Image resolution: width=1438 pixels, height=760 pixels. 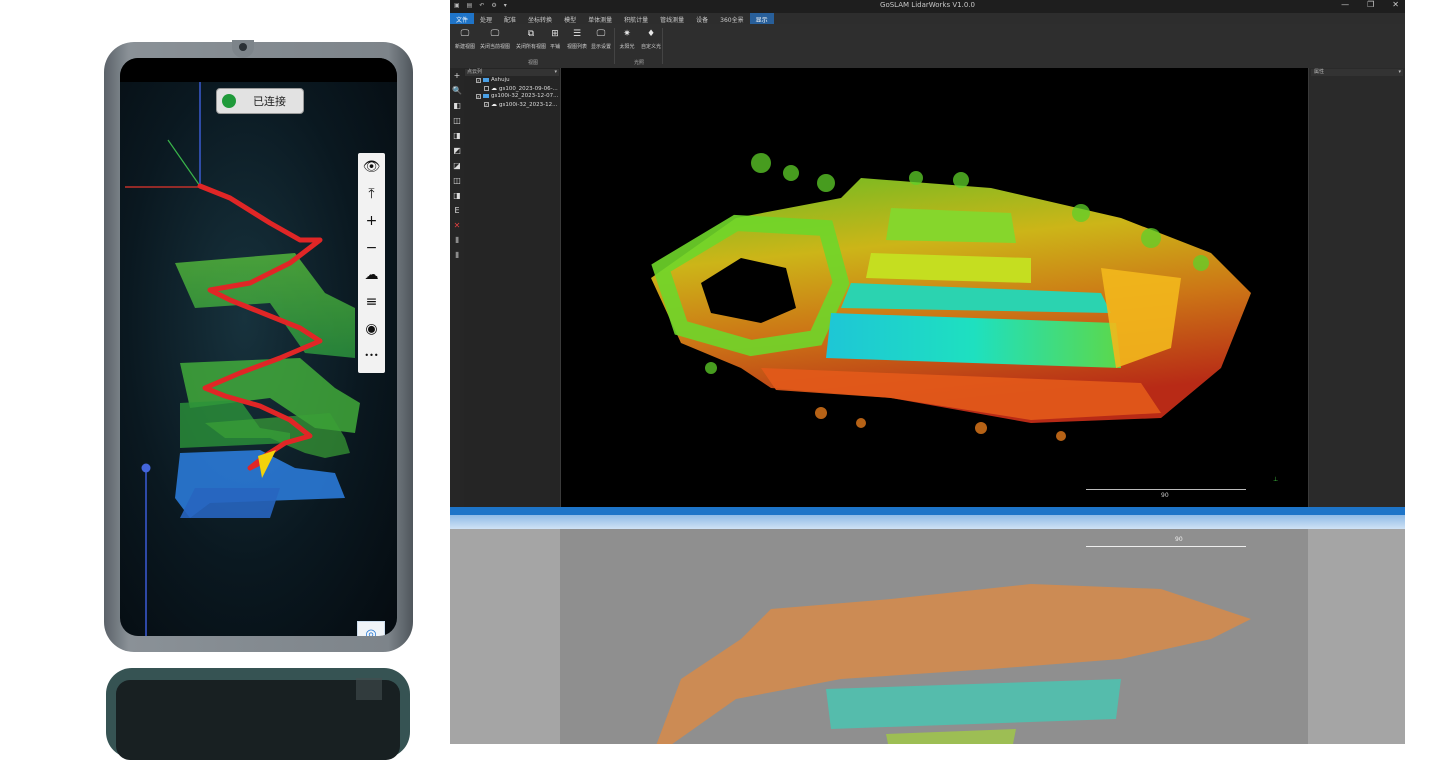 What do you see at coordinates (672, 18) in the screenshot?
I see `menu-7: 管线测量` at bounding box center [672, 18].